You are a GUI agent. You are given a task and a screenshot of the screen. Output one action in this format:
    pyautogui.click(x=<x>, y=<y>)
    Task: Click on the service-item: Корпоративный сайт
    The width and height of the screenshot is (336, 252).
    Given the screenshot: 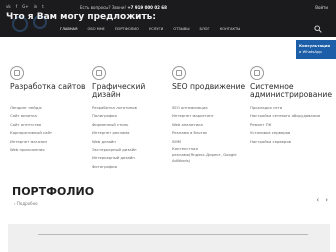 What is the action you would take?
    pyautogui.click(x=48, y=133)
    